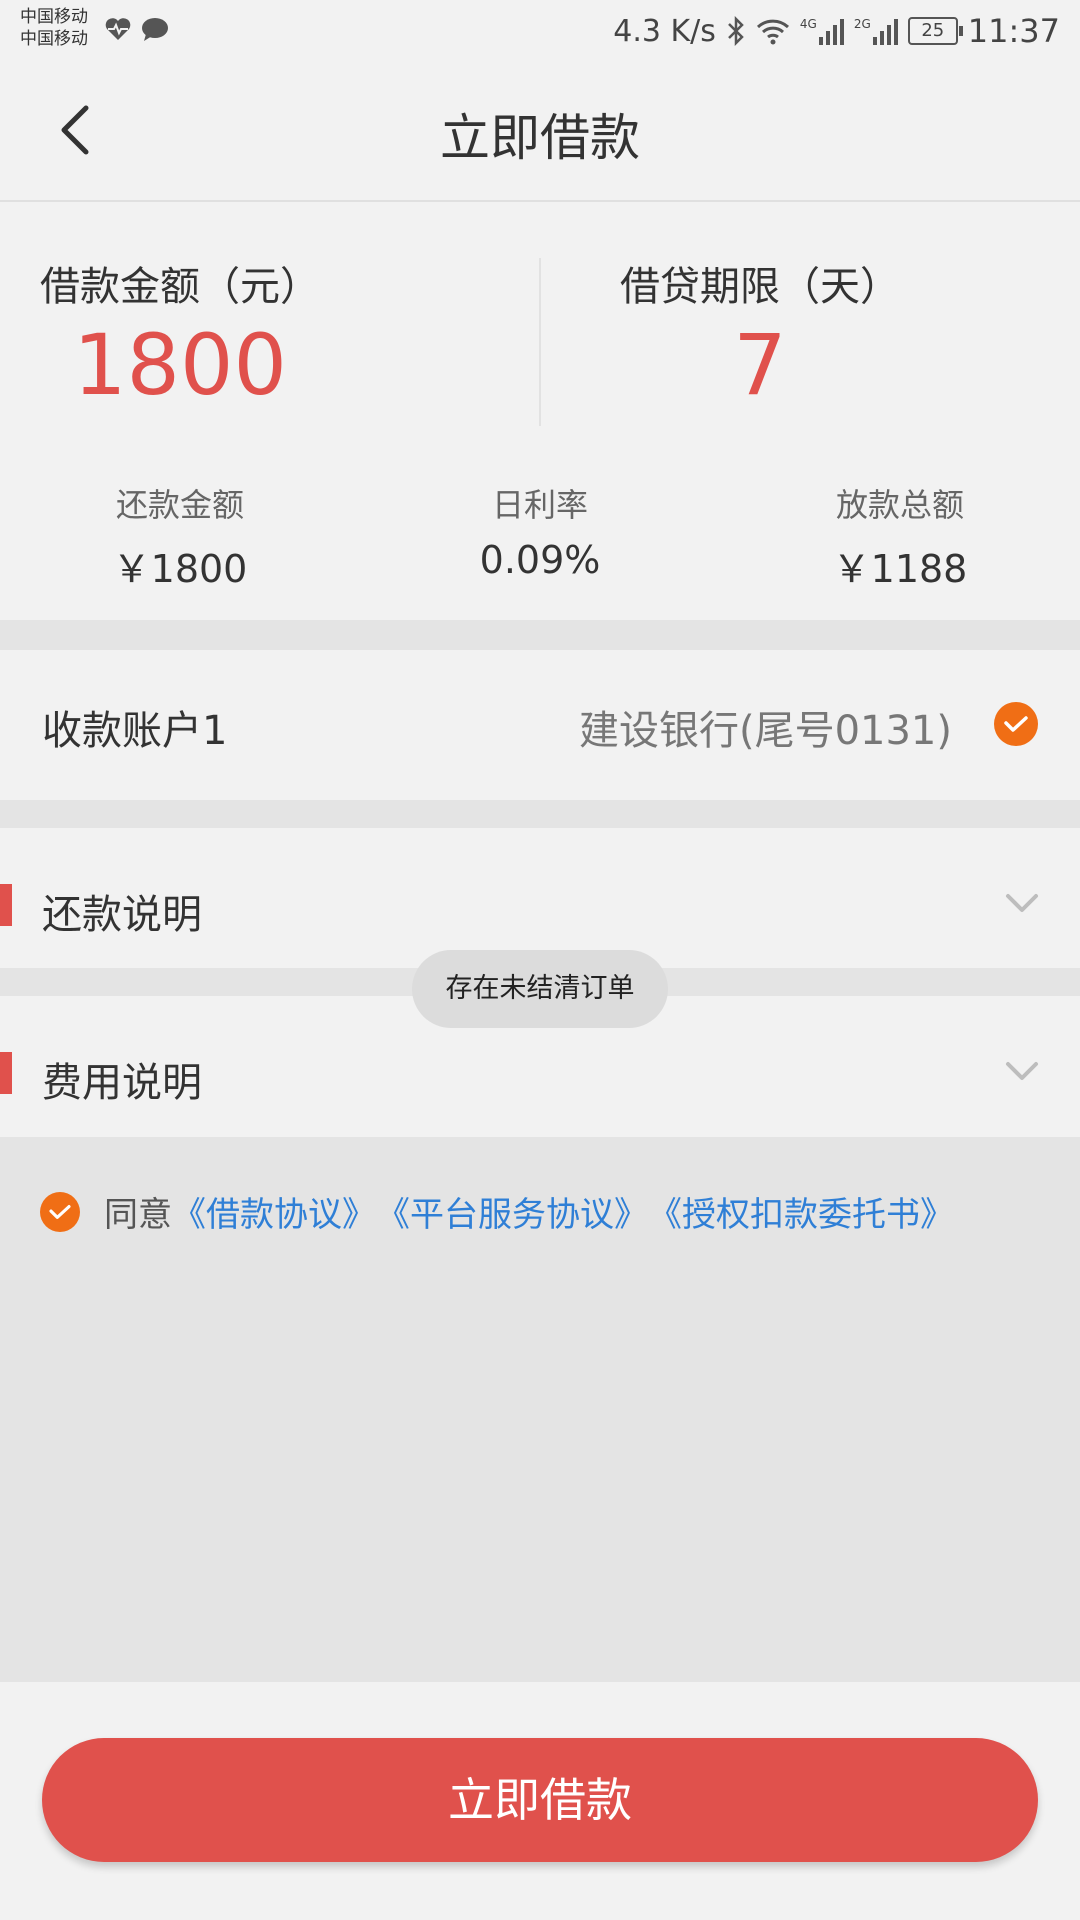 This screenshot has height=1920, width=1080. What do you see at coordinates (540, 989) in the screenshot?
I see `toast-message: 存在未结清订单` at bounding box center [540, 989].